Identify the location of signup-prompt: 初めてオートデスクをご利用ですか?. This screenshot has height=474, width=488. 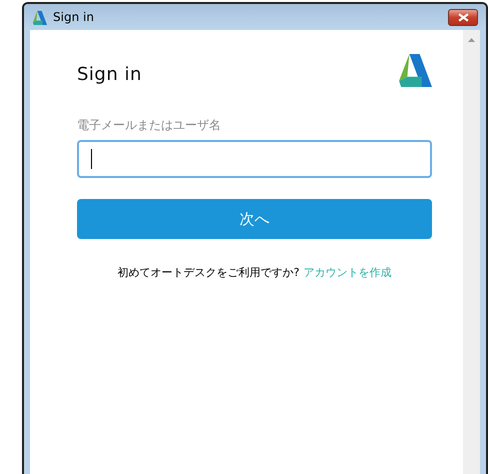
(209, 272).